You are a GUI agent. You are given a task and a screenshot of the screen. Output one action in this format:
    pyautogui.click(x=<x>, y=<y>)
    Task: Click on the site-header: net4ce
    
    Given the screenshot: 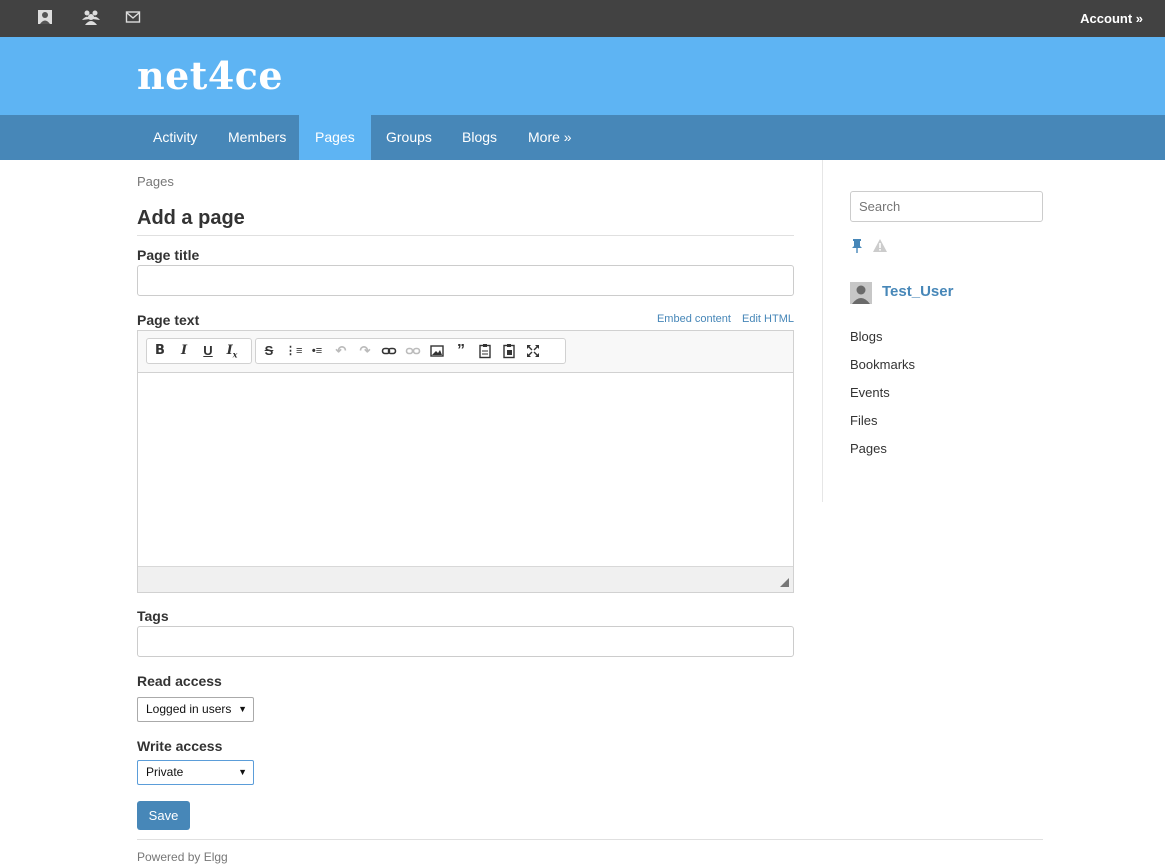 What is the action you would take?
    pyautogui.click(x=582, y=76)
    